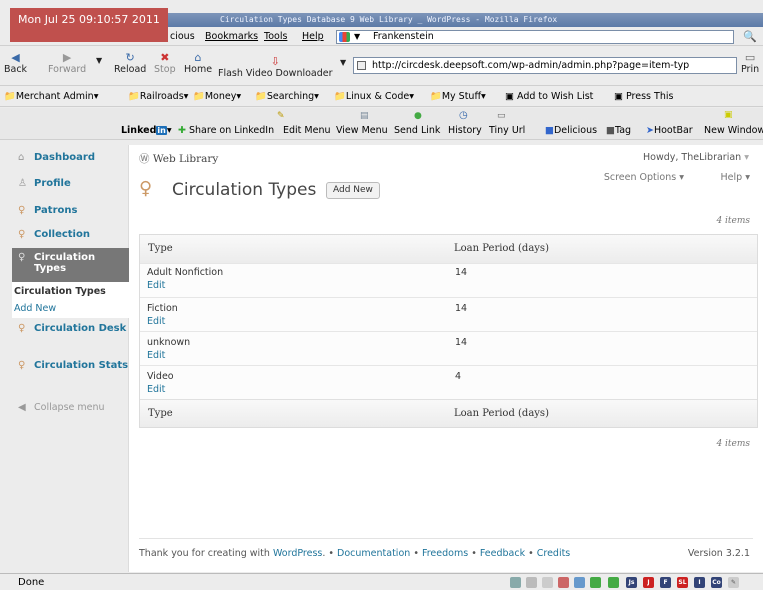 This screenshot has height=591, width=763. Describe the element at coordinates (70, 291) in the screenshot. I see `submenu-circulation-types: Circulation Types` at that location.